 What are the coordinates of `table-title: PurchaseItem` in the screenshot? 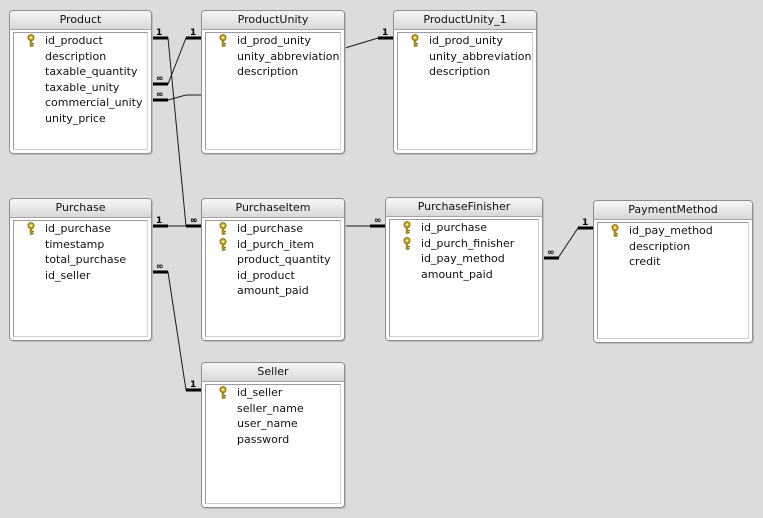 It's located at (273, 208).